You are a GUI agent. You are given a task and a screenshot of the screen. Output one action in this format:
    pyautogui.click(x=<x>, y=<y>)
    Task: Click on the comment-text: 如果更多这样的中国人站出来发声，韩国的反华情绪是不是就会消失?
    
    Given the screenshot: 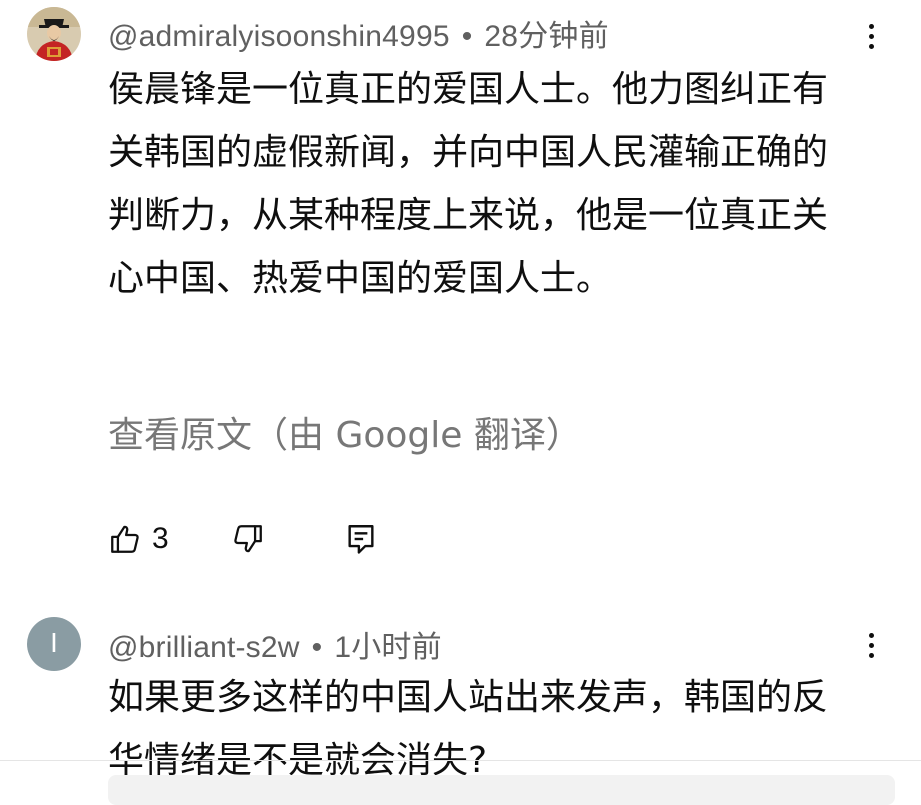 What is the action you would take?
    pyautogui.click(x=468, y=729)
    